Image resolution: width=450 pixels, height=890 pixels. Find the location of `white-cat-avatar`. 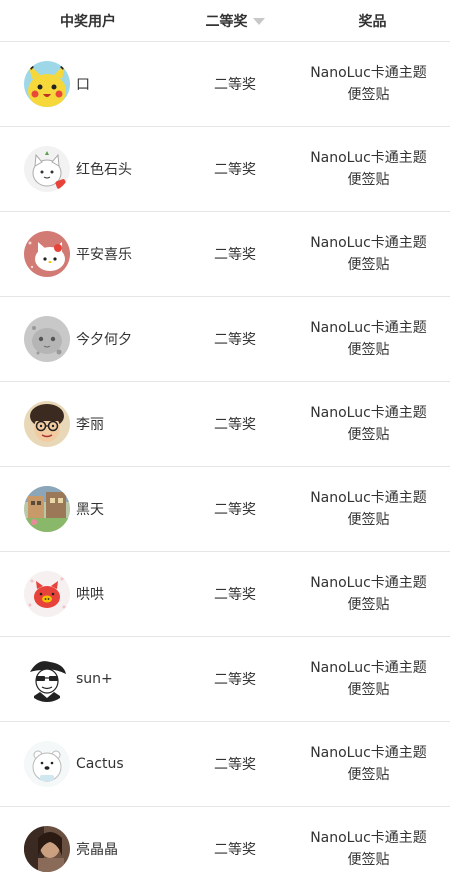

white-cat-avatar is located at coordinates (47, 169).